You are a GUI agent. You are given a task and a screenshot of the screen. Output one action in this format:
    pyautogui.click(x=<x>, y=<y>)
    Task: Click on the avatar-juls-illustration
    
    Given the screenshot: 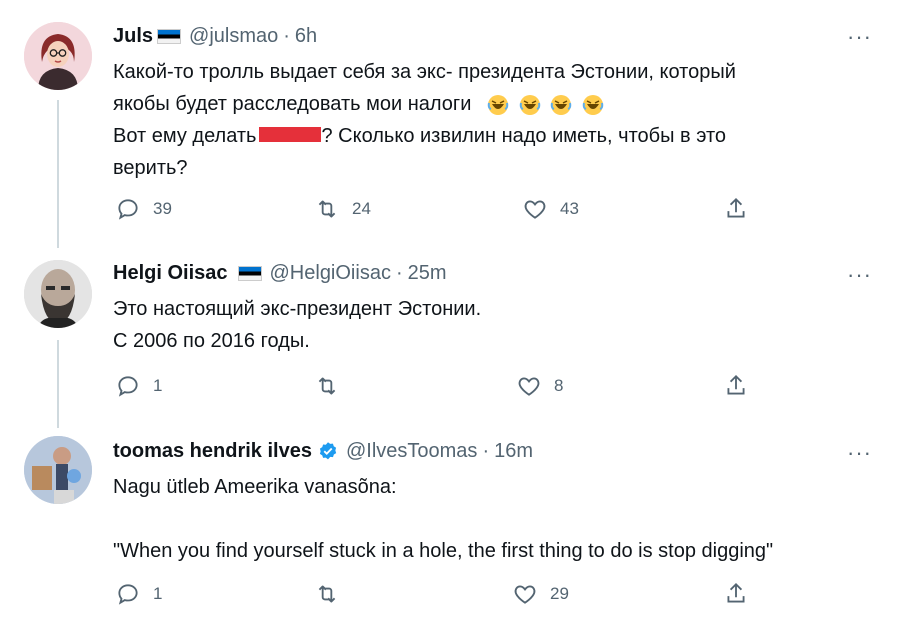 What is the action you would take?
    pyautogui.click(x=58, y=56)
    